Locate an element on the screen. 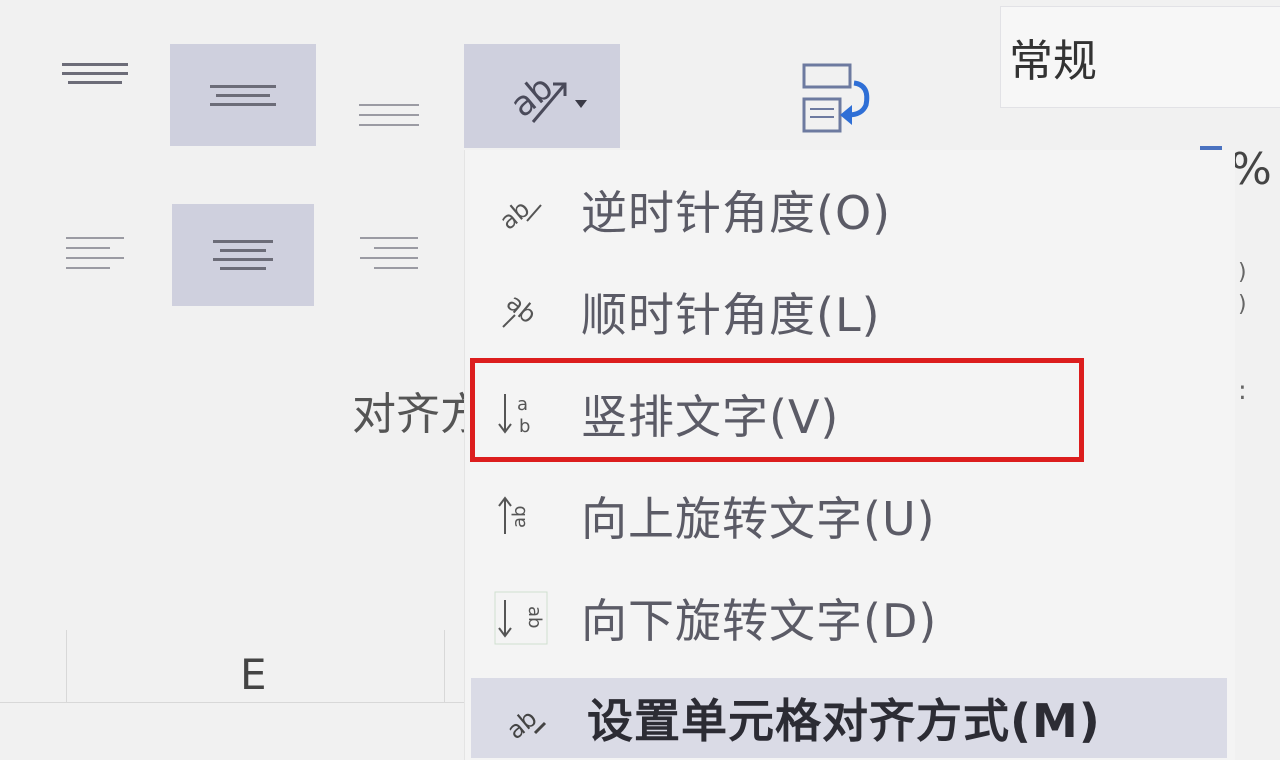  wrap-text-icon is located at coordinates (836, 98).